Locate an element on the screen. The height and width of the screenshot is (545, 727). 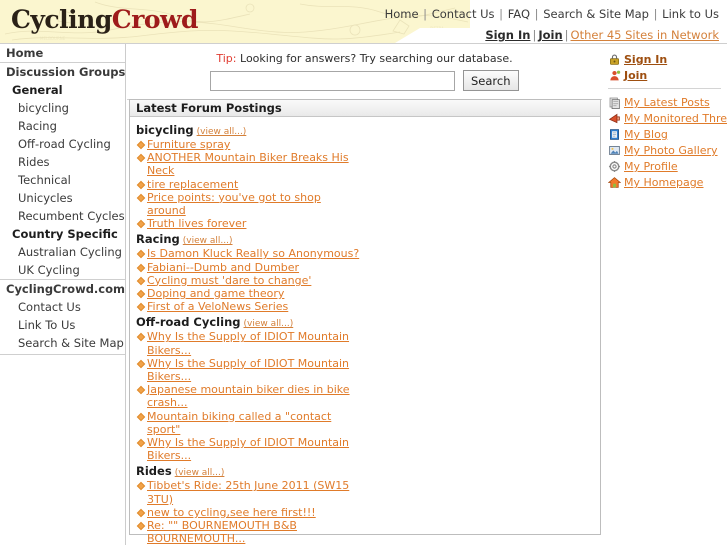
sidebar-link: Recumbent Cycles is located at coordinates (71, 216).